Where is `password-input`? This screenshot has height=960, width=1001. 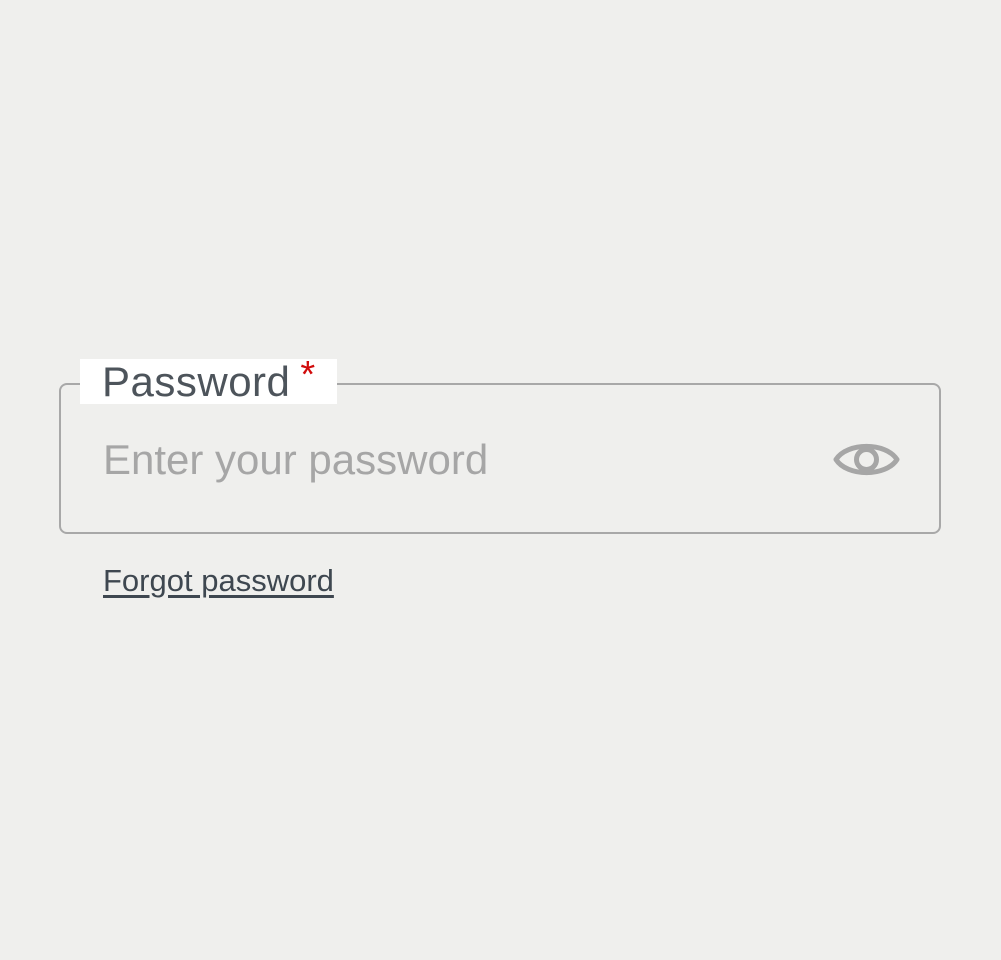 password-input is located at coordinates (453, 460).